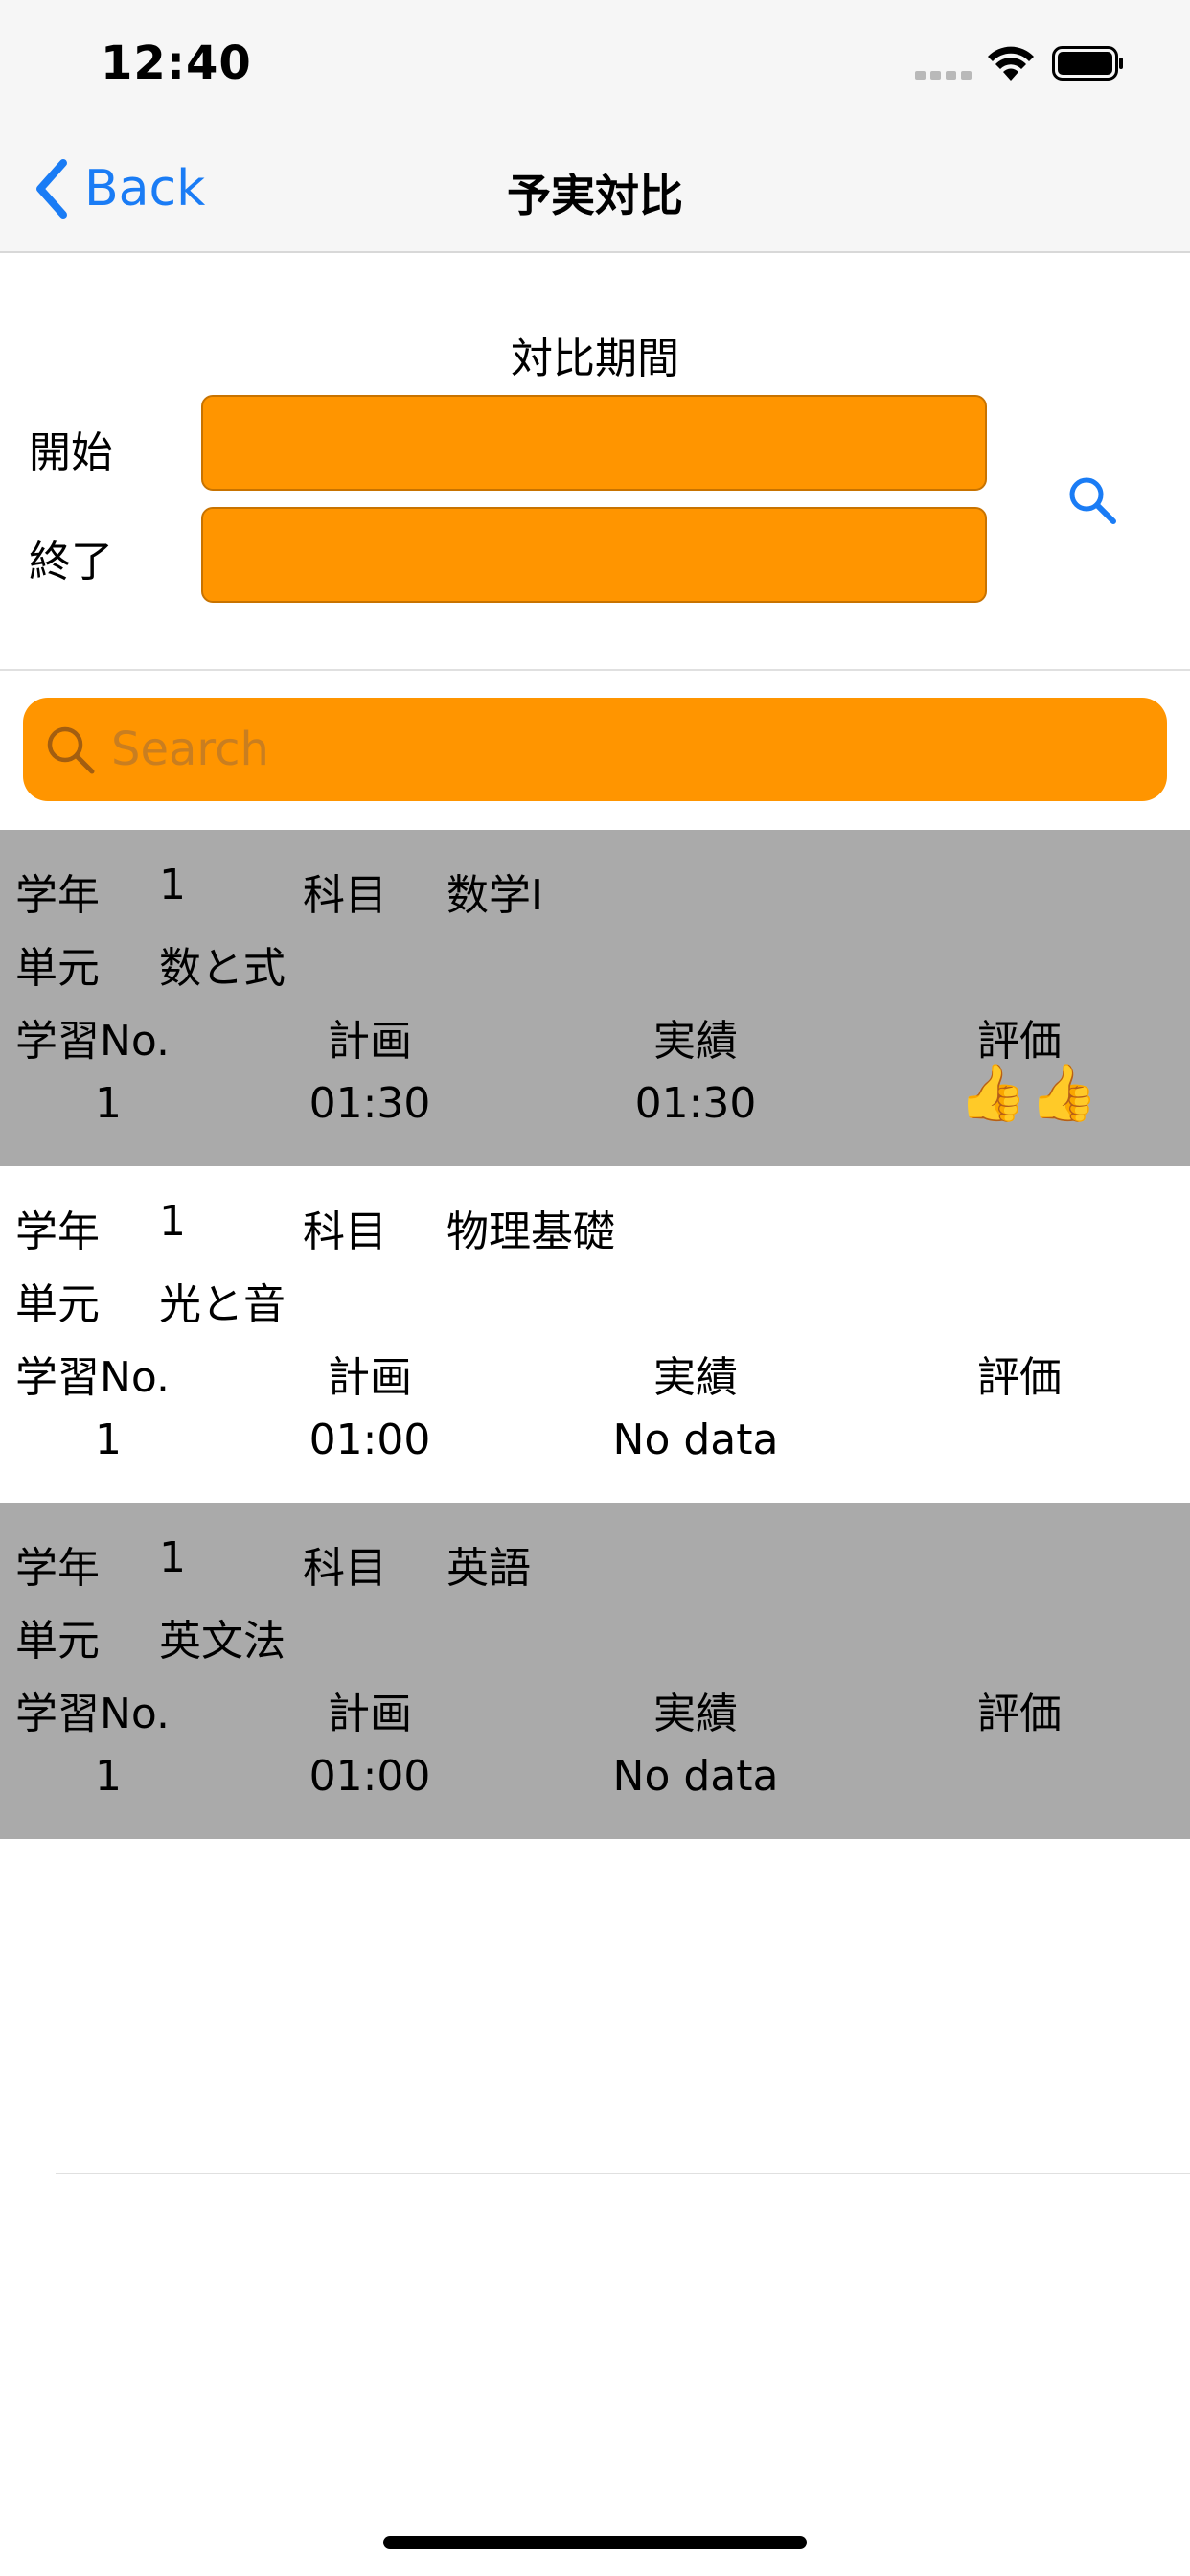  I want to click on evaluation-value: 👍👍, so click(1030, 1092).